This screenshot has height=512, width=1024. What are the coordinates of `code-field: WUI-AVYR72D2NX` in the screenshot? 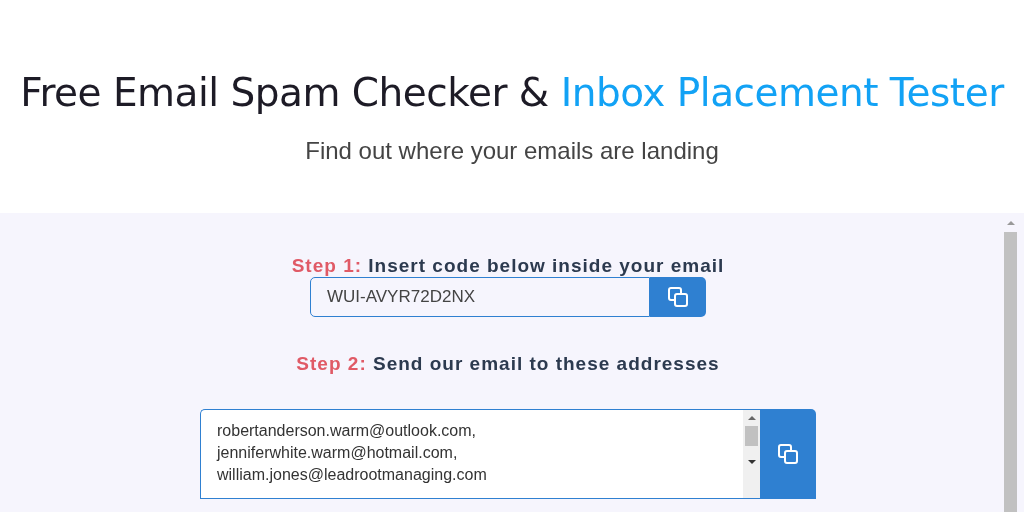 It's located at (480, 297).